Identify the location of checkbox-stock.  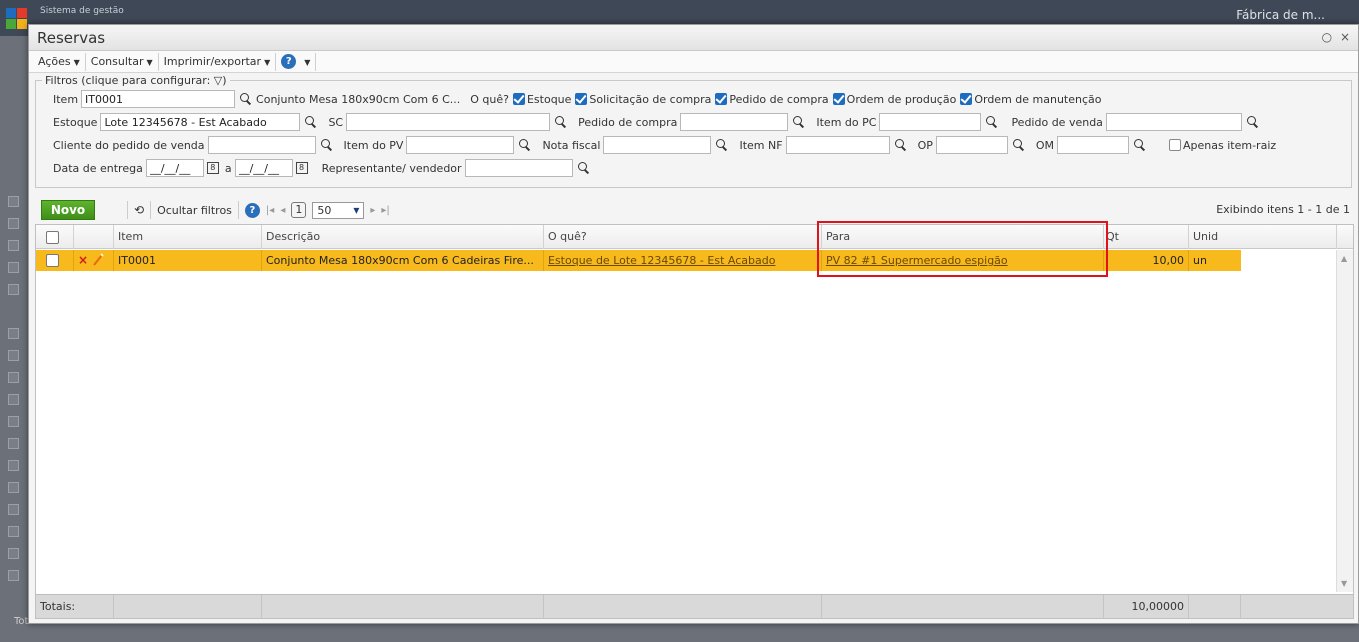
(518, 99).